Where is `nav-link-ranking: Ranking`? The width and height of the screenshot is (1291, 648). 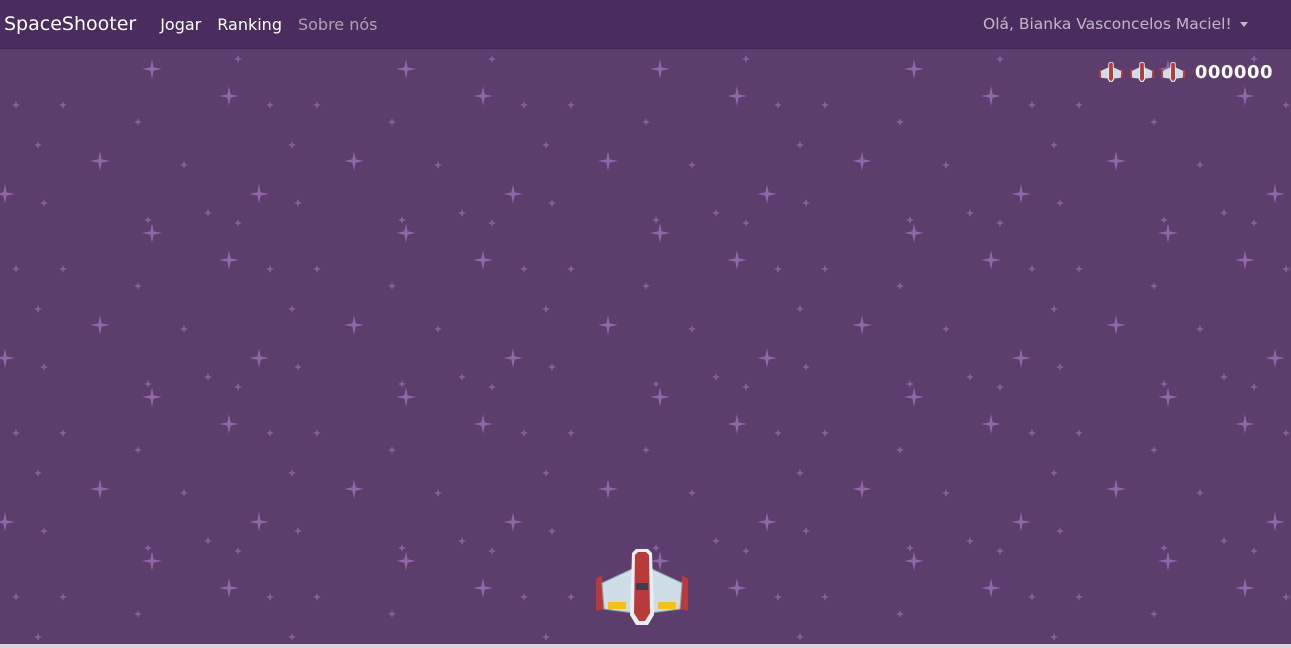 nav-link-ranking: Ranking is located at coordinates (249, 24).